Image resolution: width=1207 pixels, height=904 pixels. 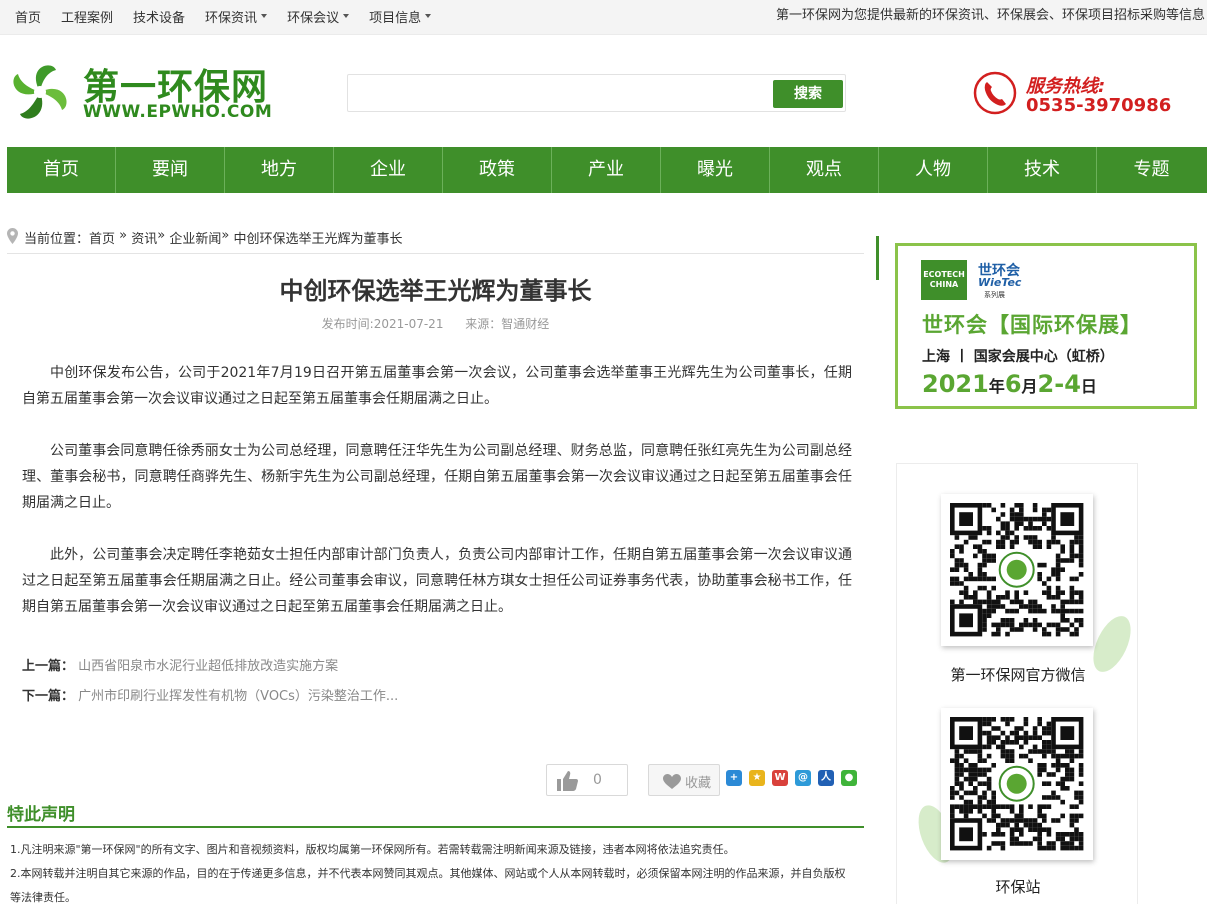 What do you see at coordinates (159, 16) in the screenshot?
I see `top-link-equipment: 技术设备` at bounding box center [159, 16].